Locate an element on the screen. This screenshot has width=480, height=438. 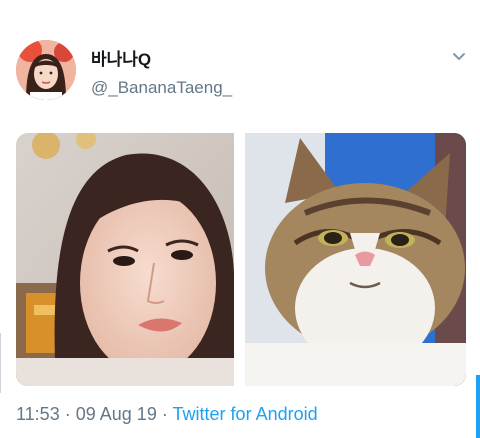
tweet-date: 09 Aug 19 is located at coordinates (116, 414).